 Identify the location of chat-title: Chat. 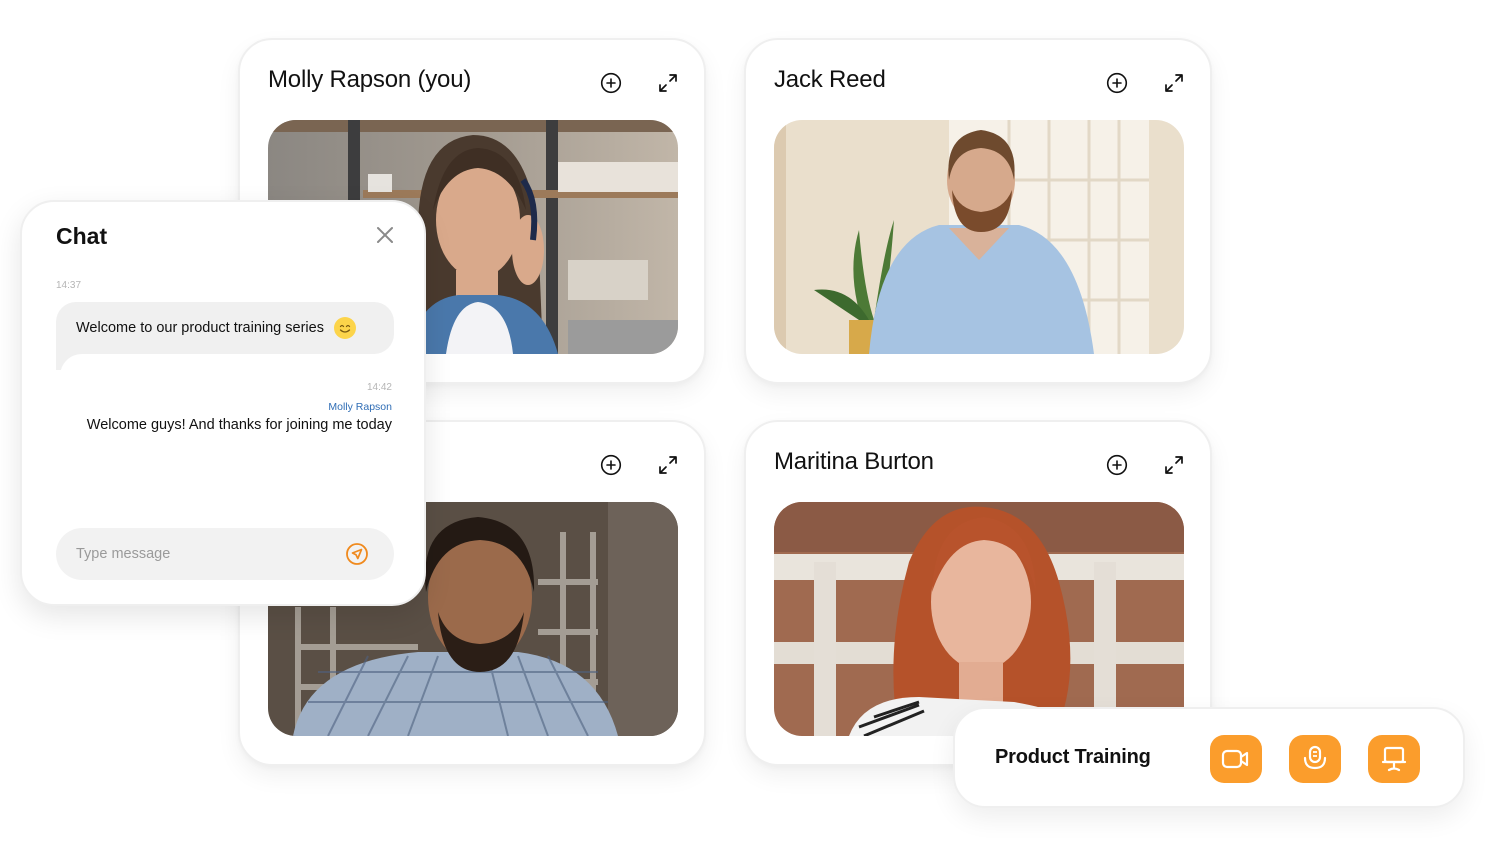
(82, 236).